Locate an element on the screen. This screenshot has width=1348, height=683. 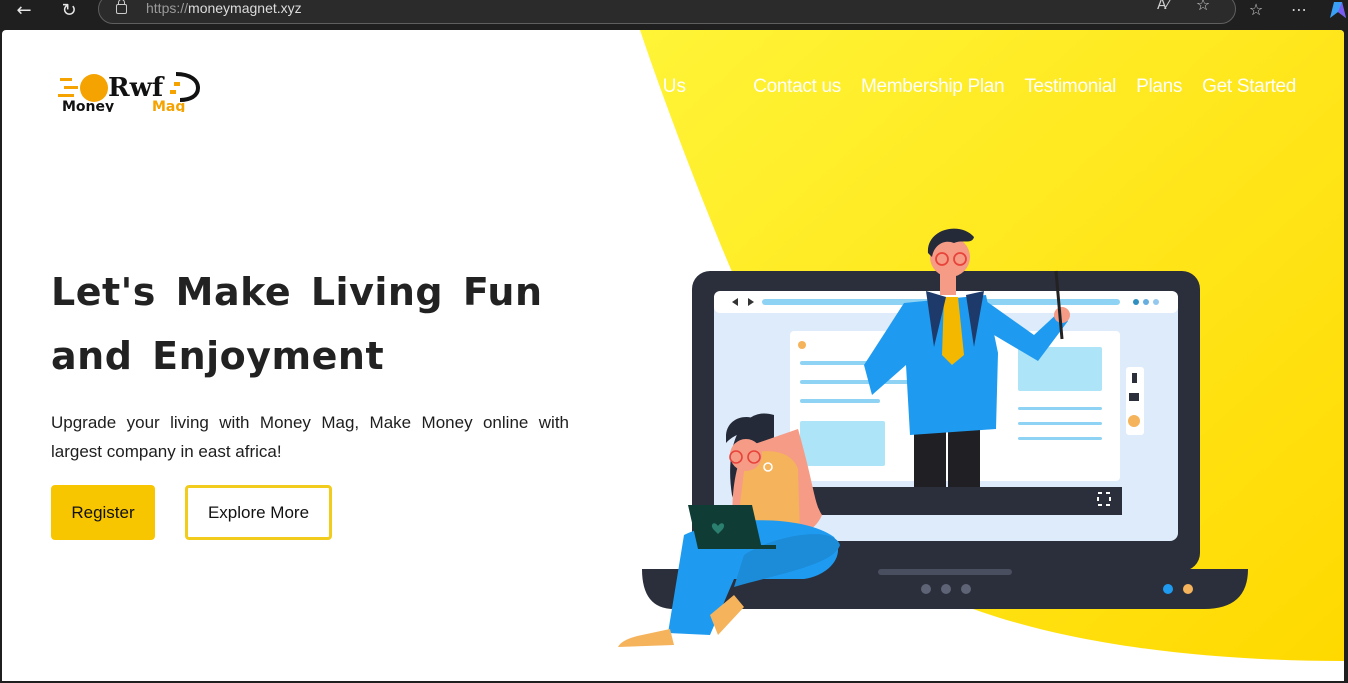
lock-icon is located at coordinates (121, 7).